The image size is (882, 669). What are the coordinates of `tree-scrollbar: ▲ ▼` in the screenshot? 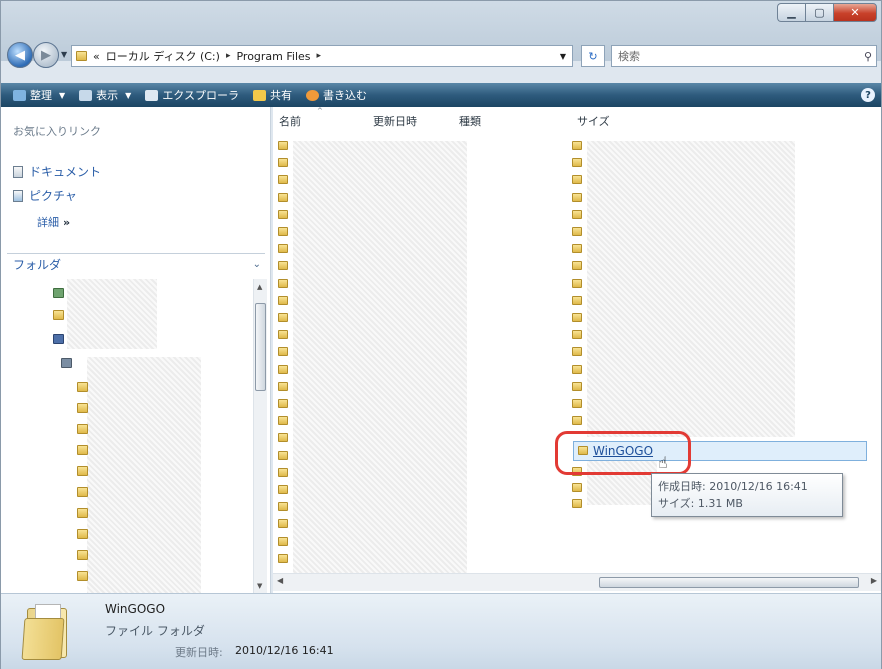 It's located at (260, 436).